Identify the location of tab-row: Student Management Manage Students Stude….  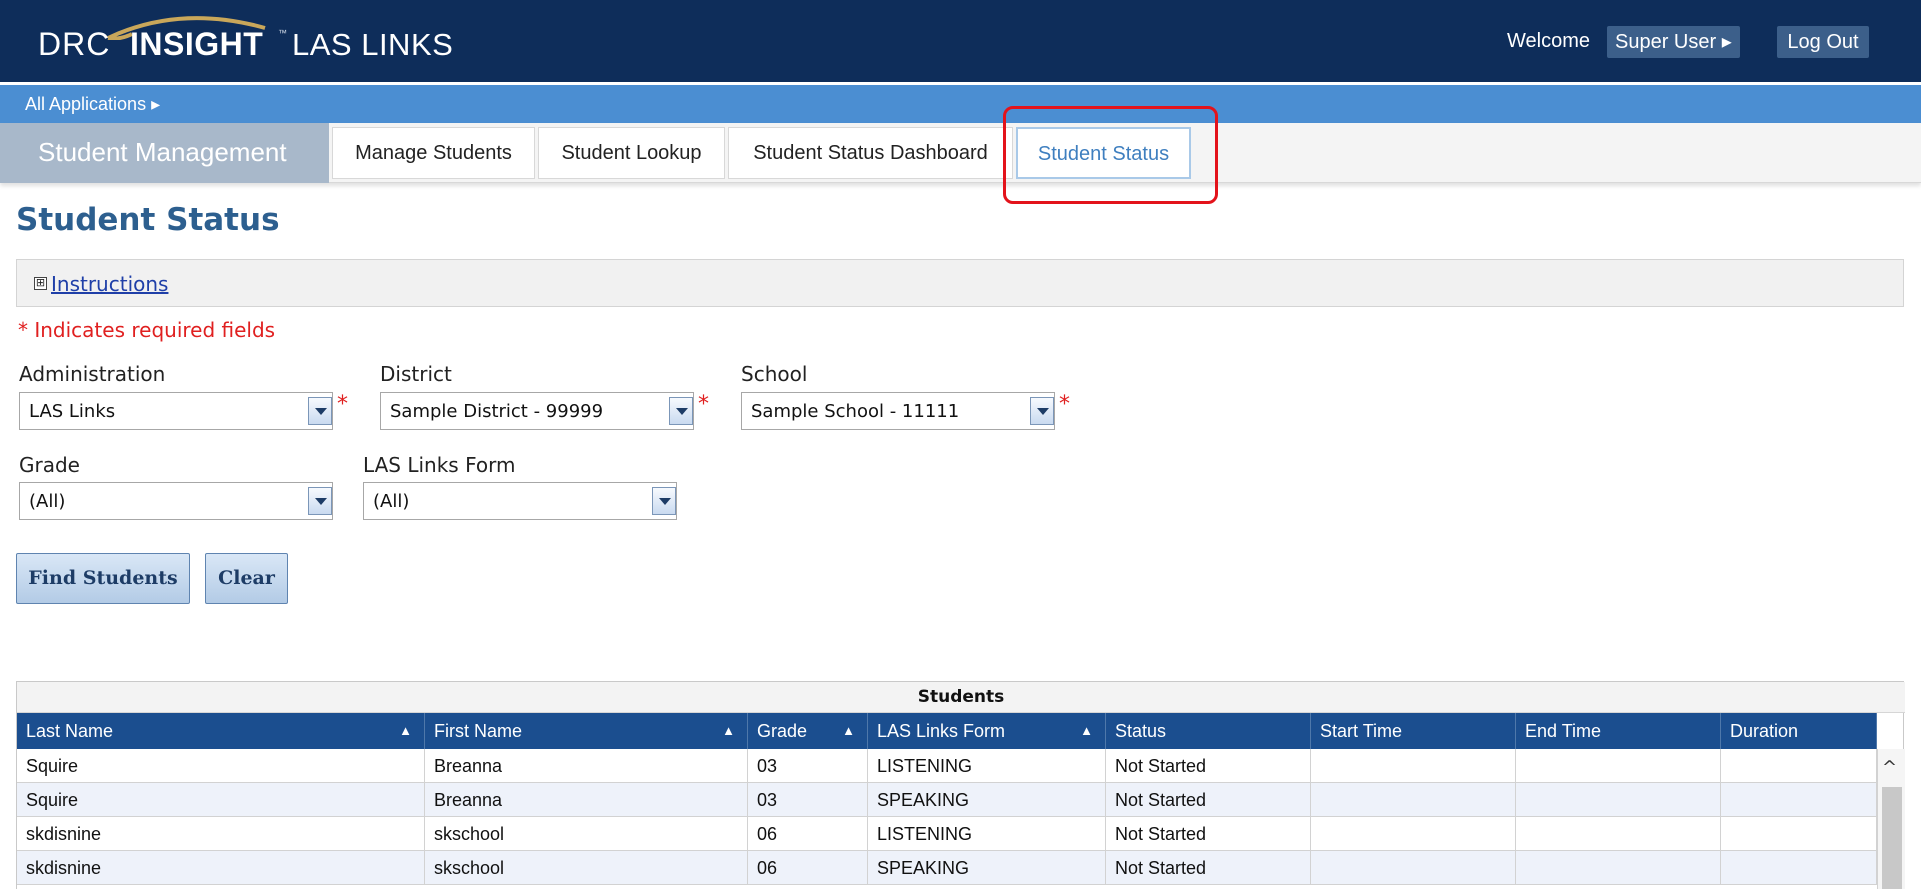
(960, 153).